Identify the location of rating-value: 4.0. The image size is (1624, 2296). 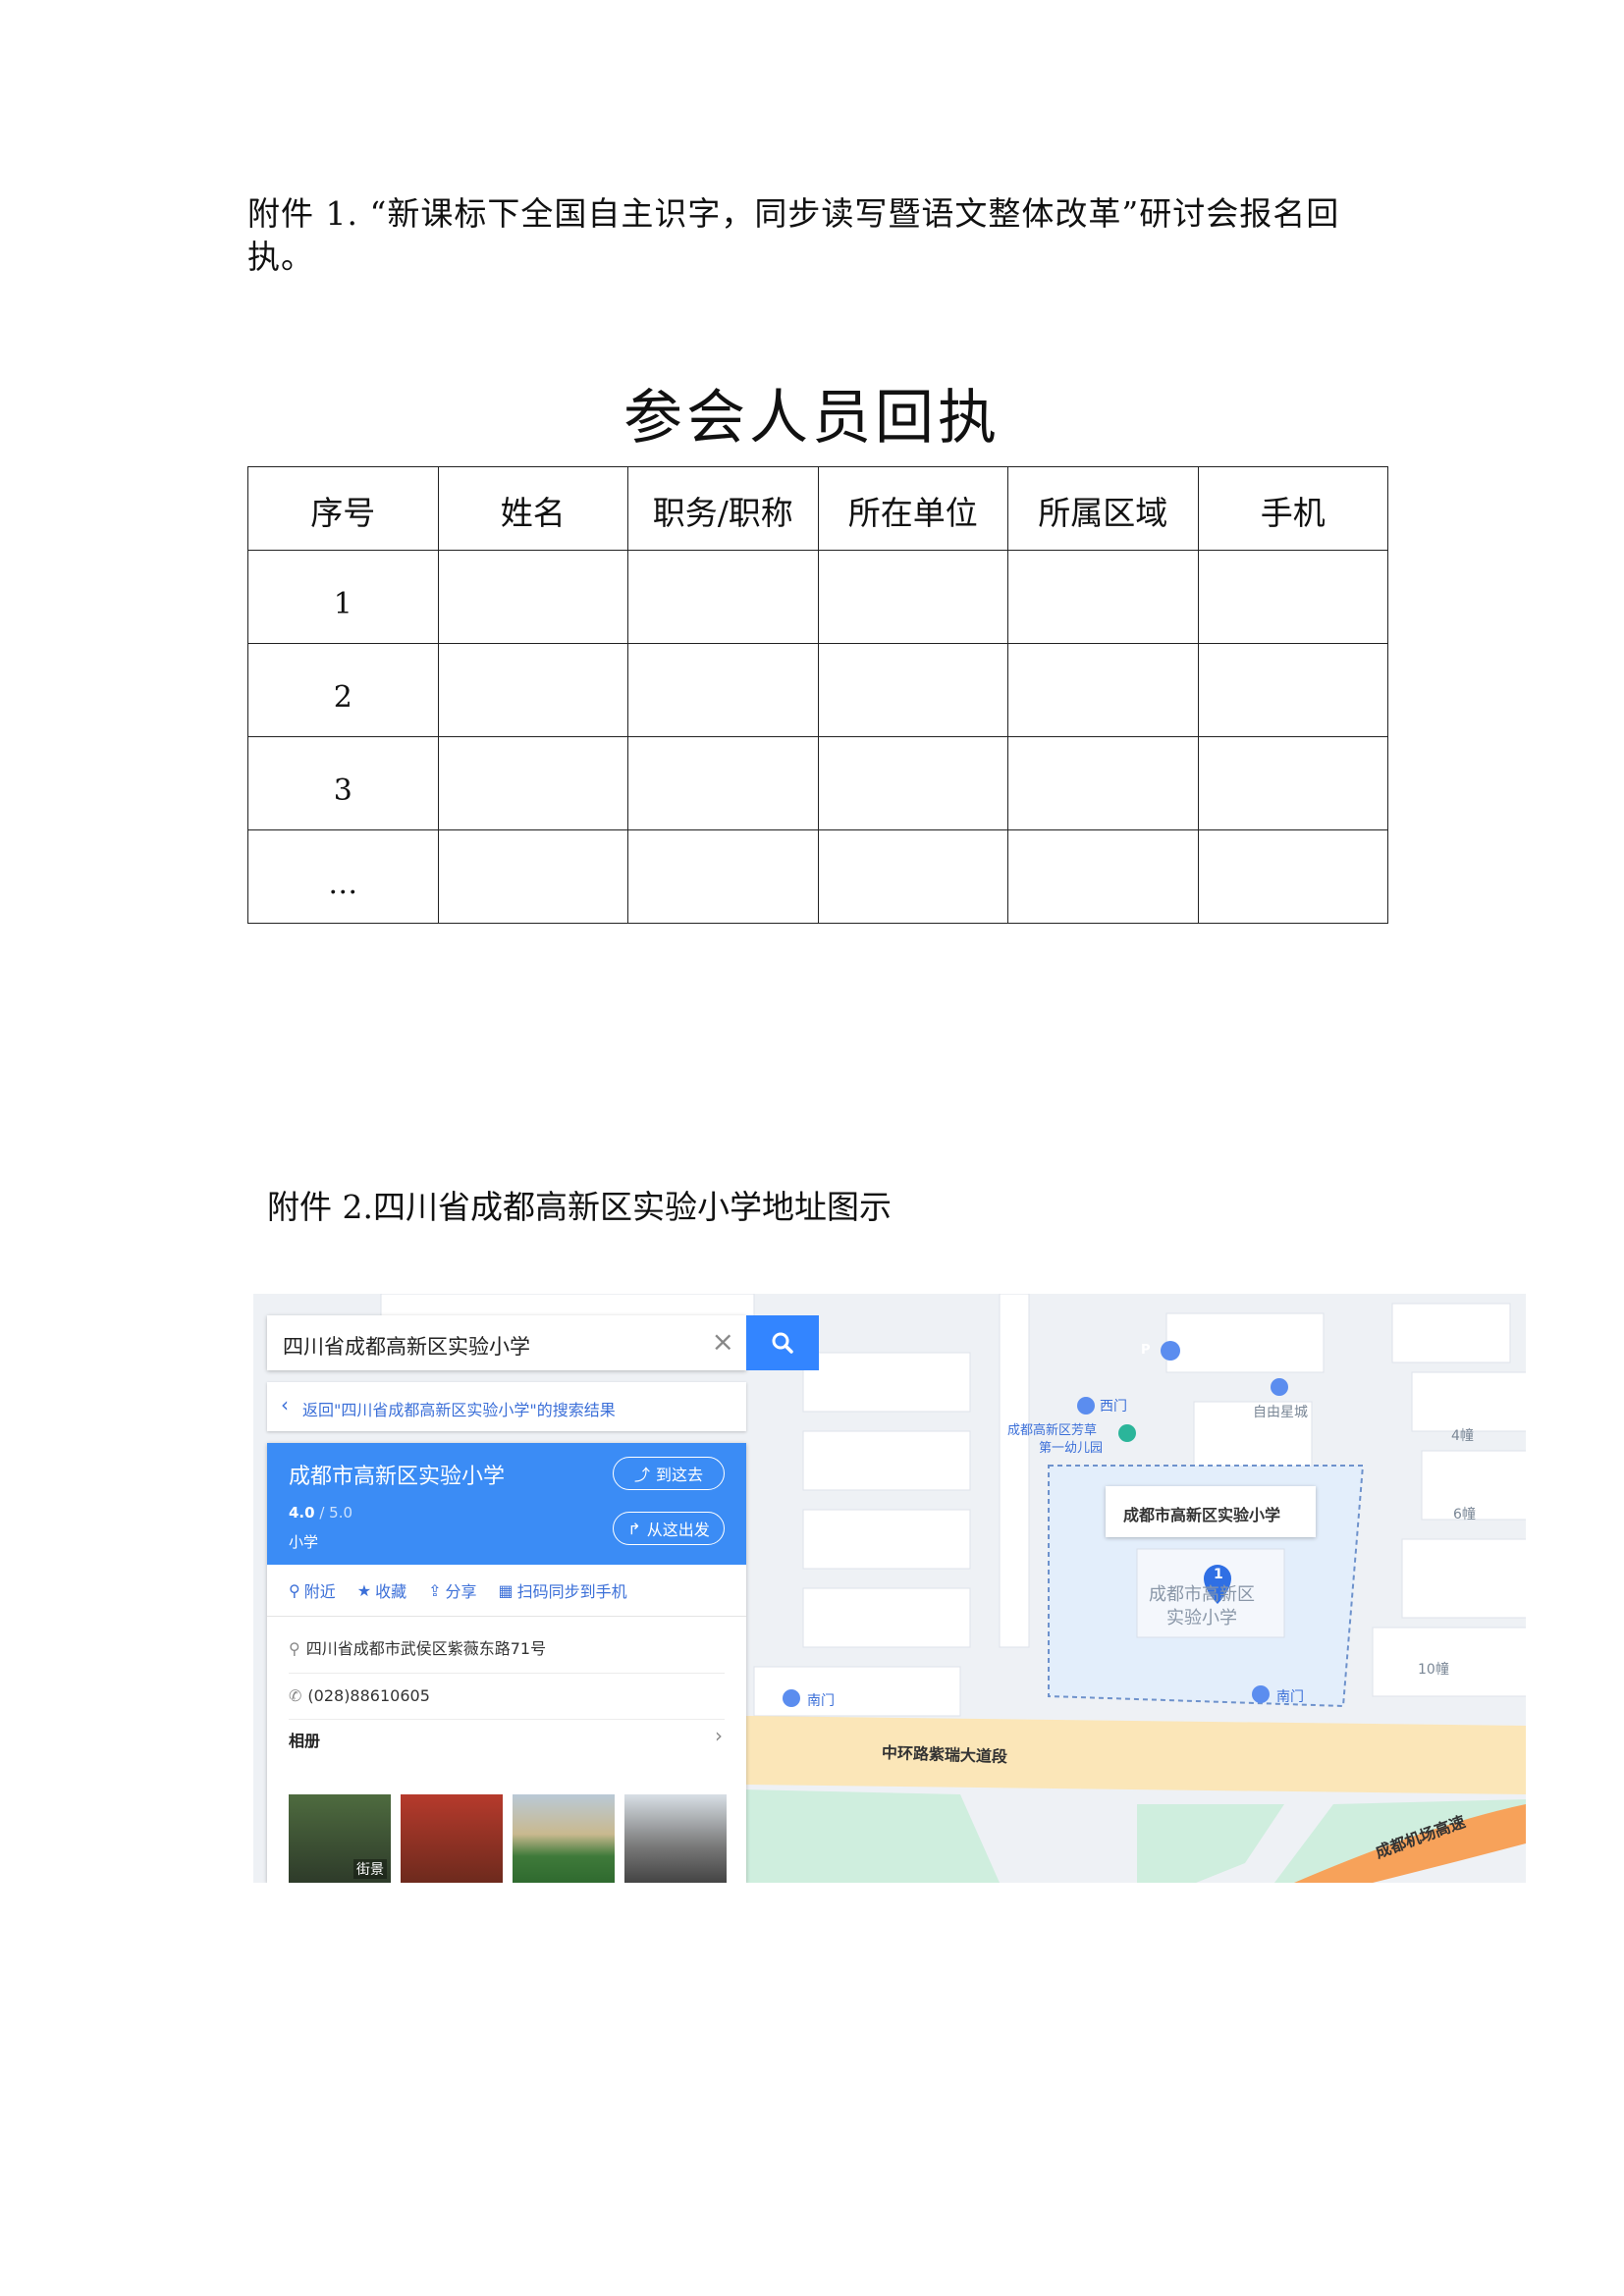
(302, 1513).